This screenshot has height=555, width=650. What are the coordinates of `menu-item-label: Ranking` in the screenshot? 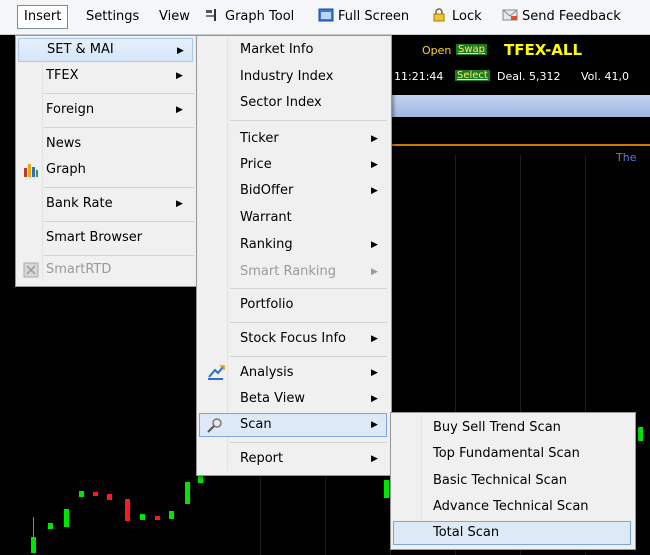 It's located at (266, 244).